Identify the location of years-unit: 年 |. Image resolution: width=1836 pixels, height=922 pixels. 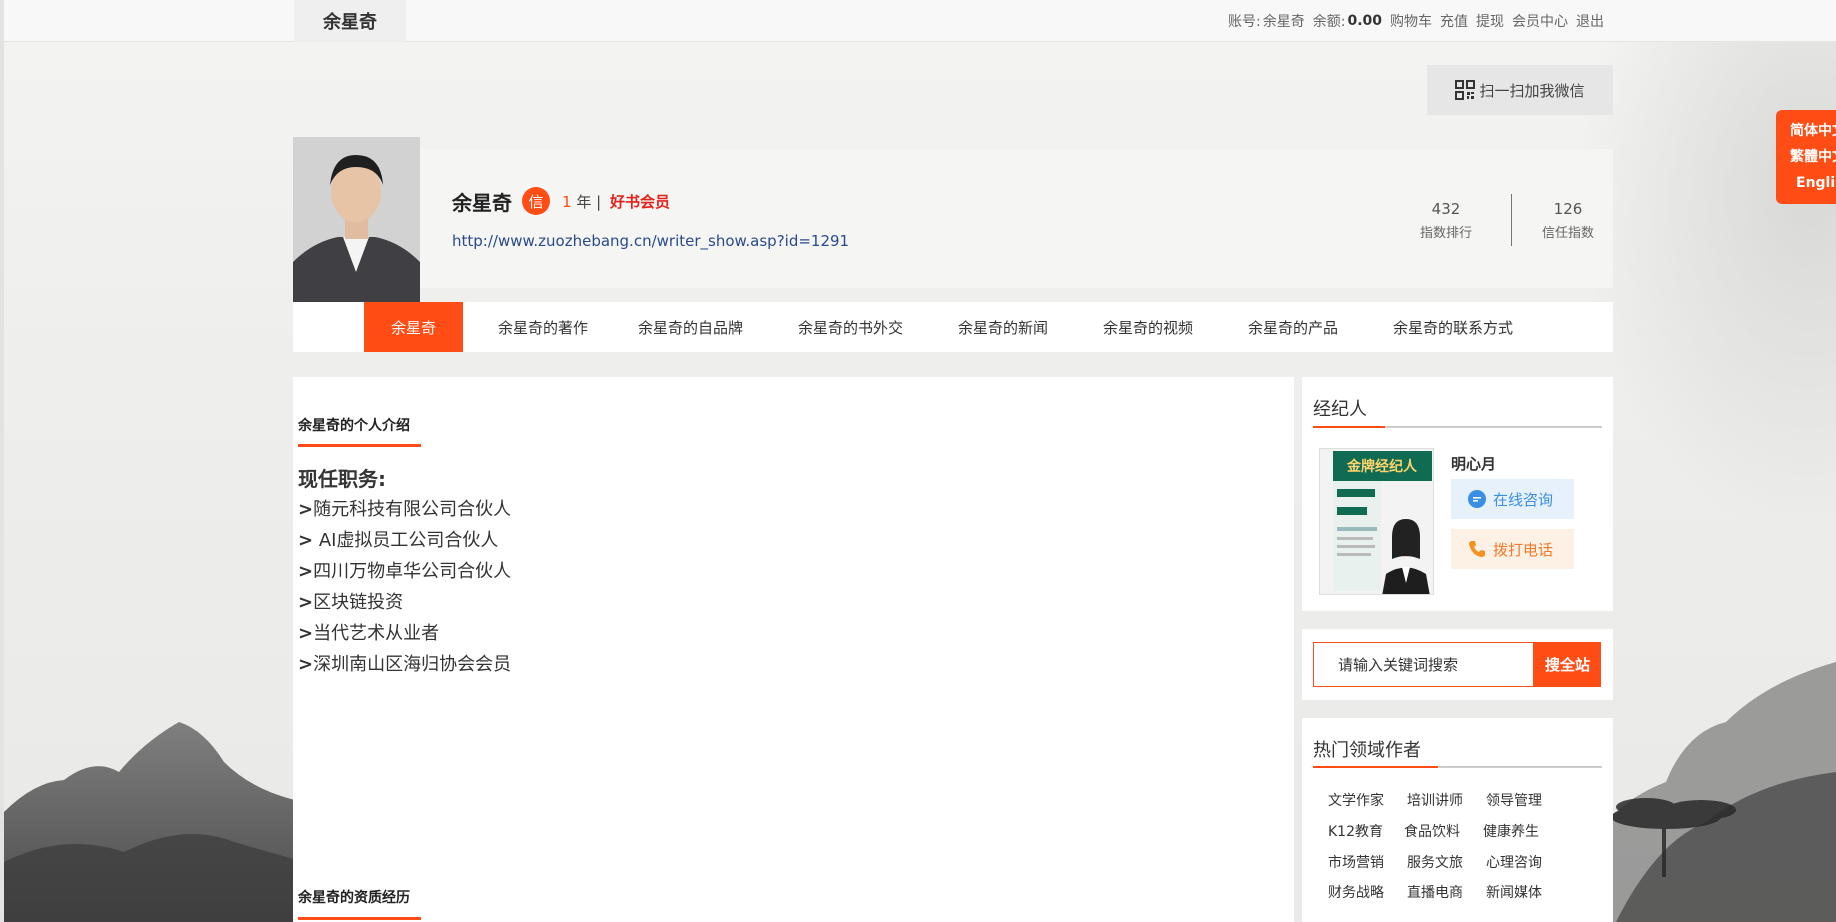
(586, 202).